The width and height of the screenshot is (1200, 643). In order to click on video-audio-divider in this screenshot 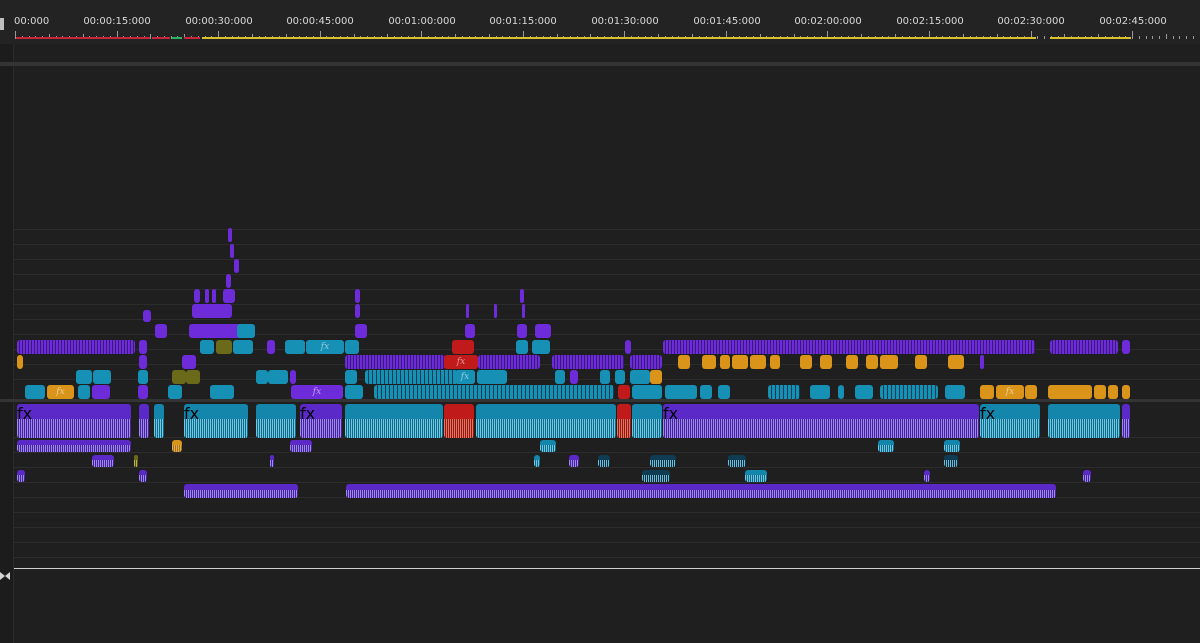, I will do `click(600, 400)`.